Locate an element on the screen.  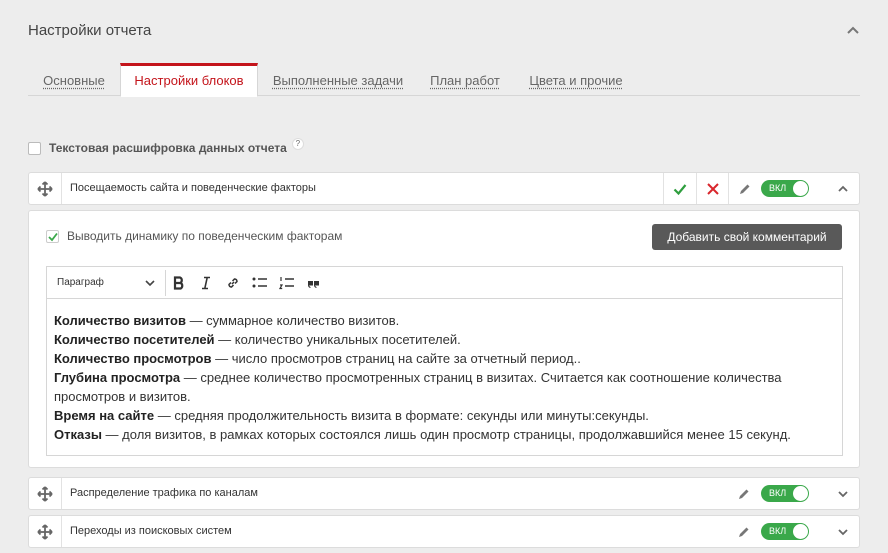
help-icon: ? is located at coordinates (297, 144).